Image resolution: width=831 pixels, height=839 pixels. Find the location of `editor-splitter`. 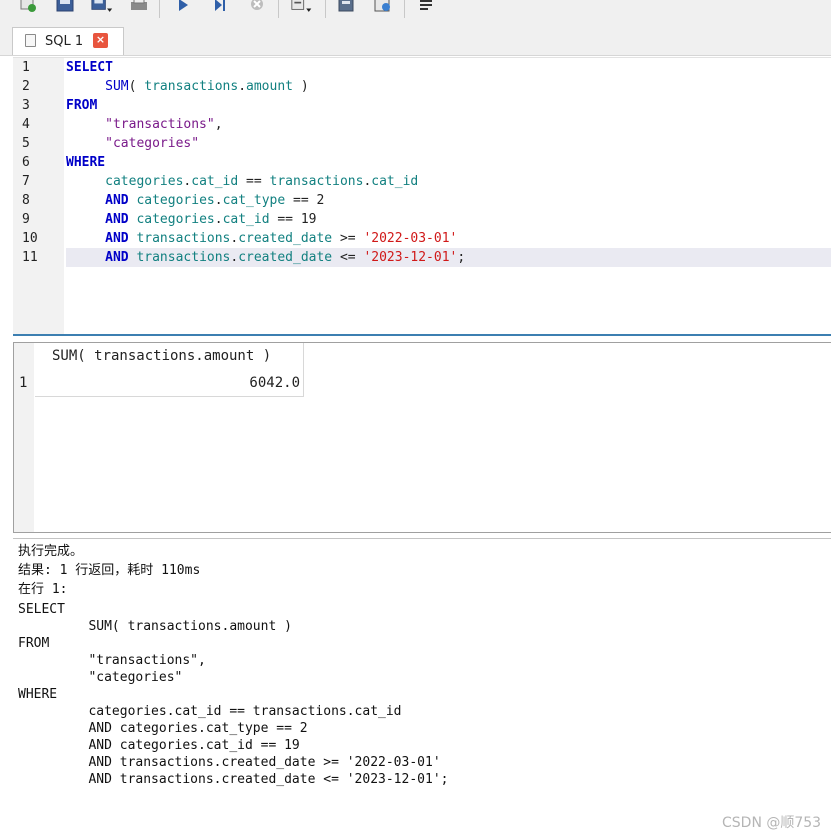

editor-splitter is located at coordinates (422, 335).